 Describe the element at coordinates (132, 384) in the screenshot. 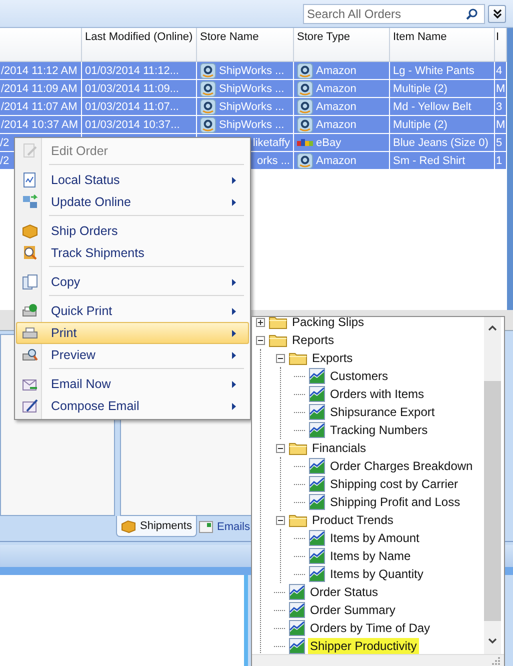

I see `menu-item: Email Now` at that location.